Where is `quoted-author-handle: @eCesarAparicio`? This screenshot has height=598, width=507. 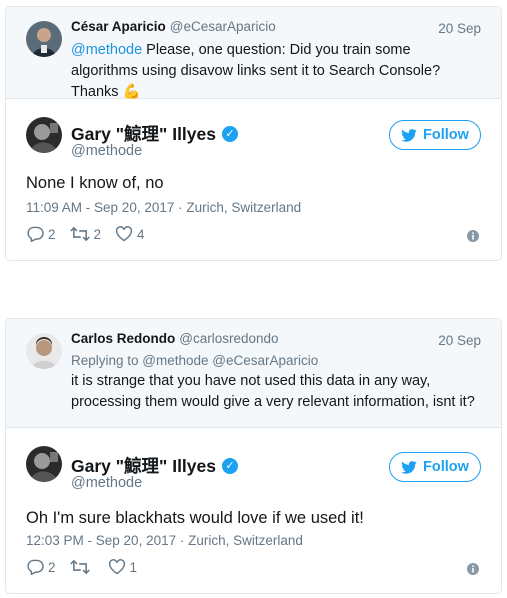 quoted-author-handle: @eCesarAparicio is located at coordinates (223, 26).